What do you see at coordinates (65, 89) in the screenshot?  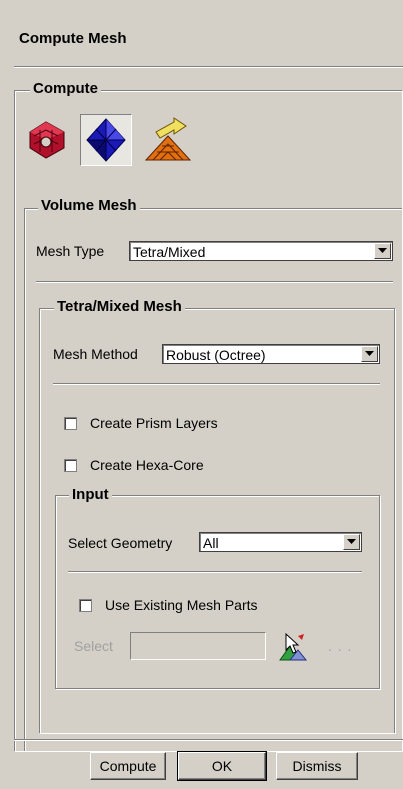 I see `compute-legend: Compute` at bounding box center [65, 89].